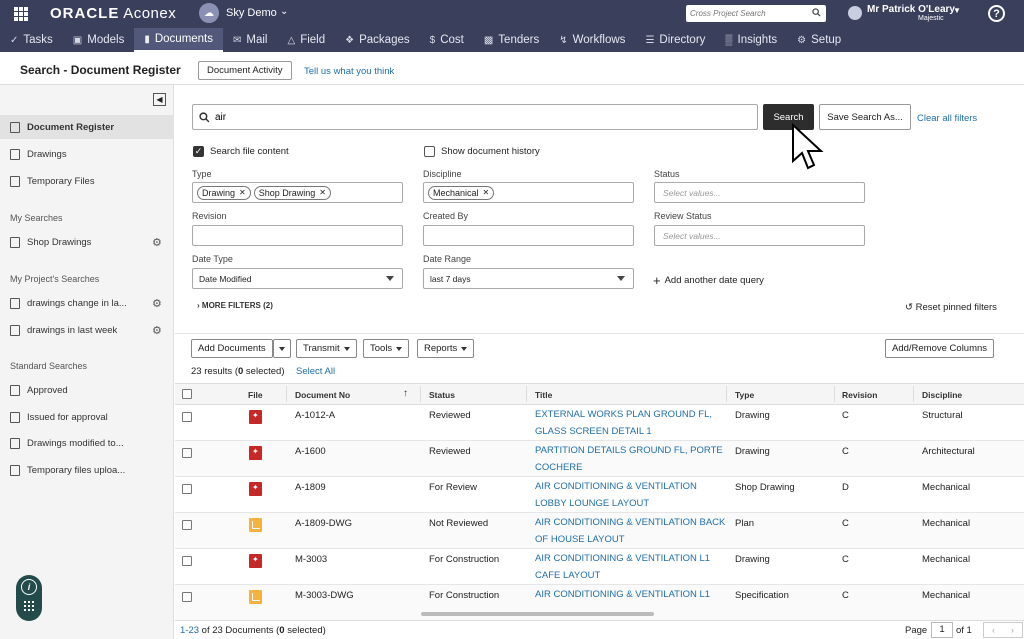 Image resolution: width=1024 pixels, height=639 pixels. I want to click on assistant-button: i, so click(29, 598).